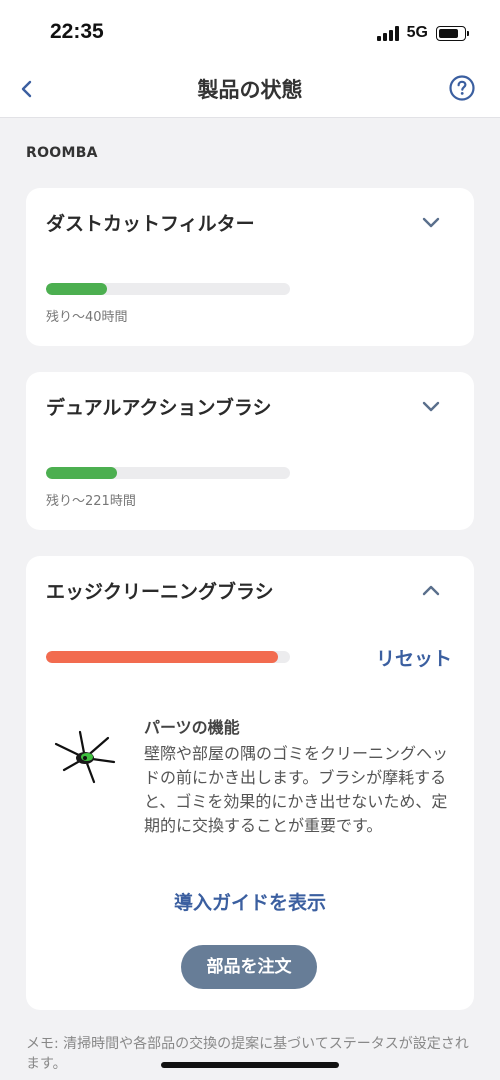 The image size is (500, 1080). Describe the element at coordinates (250, 1065) in the screenshot. I see `home-indicator` at that location.